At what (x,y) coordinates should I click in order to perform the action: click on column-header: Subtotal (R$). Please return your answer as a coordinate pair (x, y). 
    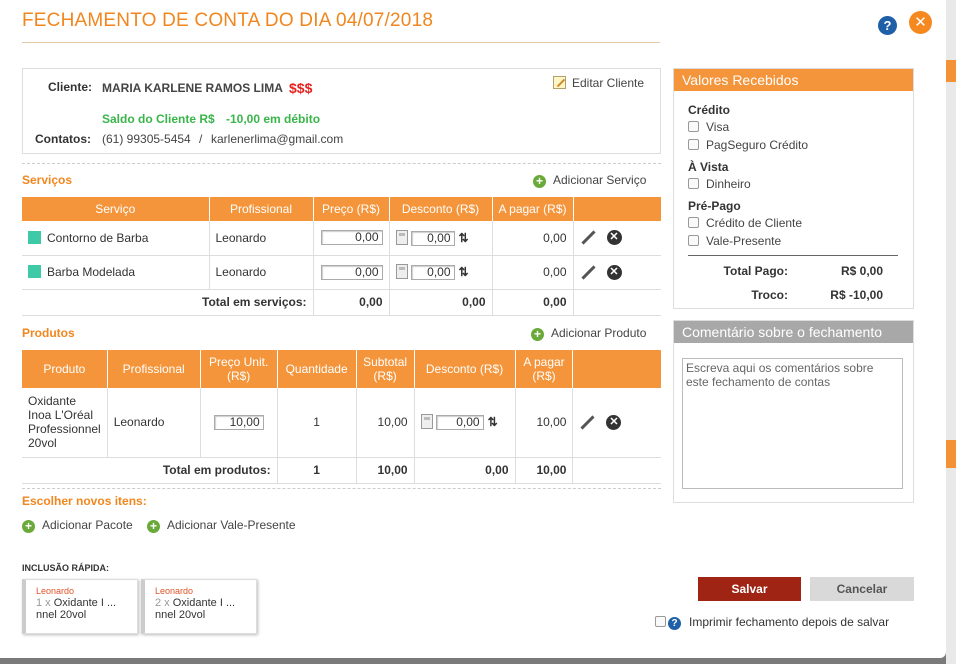
    Looking at the image, I should click on (385, 369).